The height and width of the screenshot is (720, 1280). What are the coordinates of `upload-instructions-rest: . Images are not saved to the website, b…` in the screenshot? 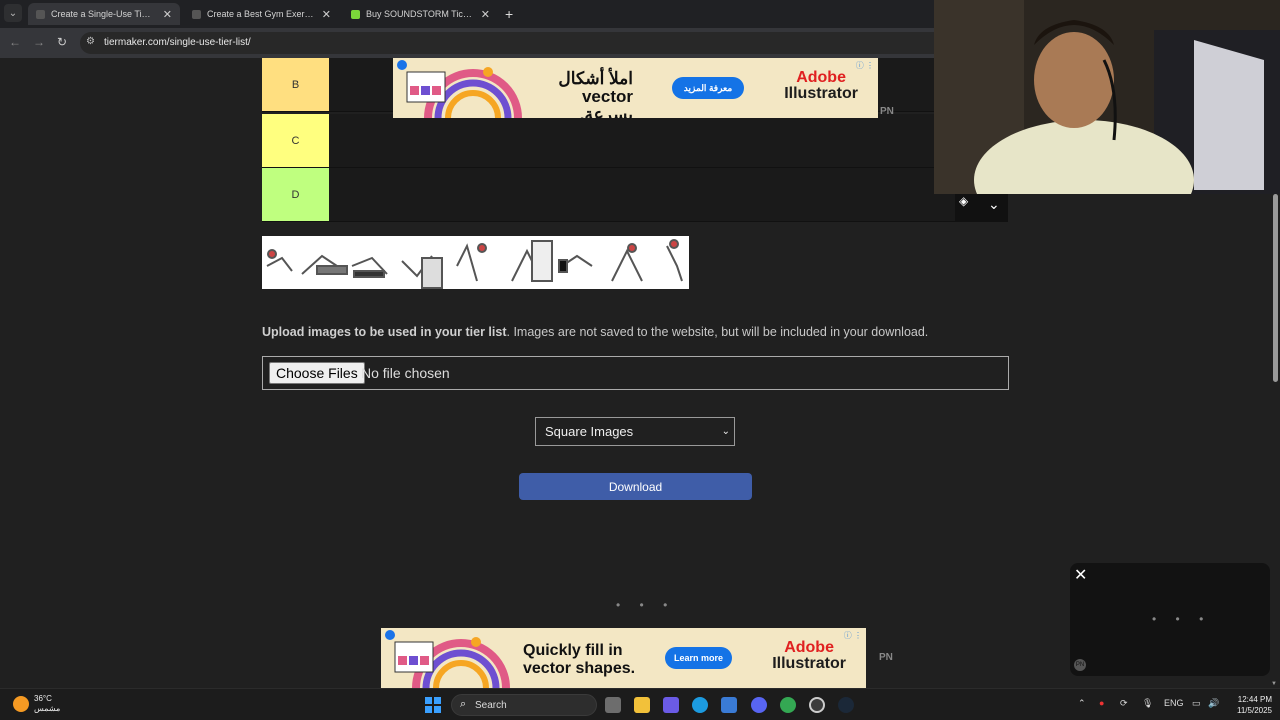 It's located at (717, 332).